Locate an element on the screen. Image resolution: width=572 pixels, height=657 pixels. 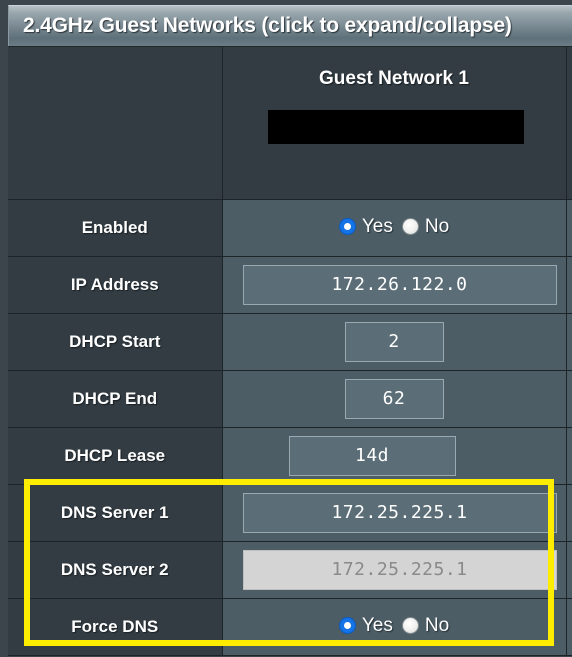
force-dns-radio-no: No is located at coordinates (425, 625).